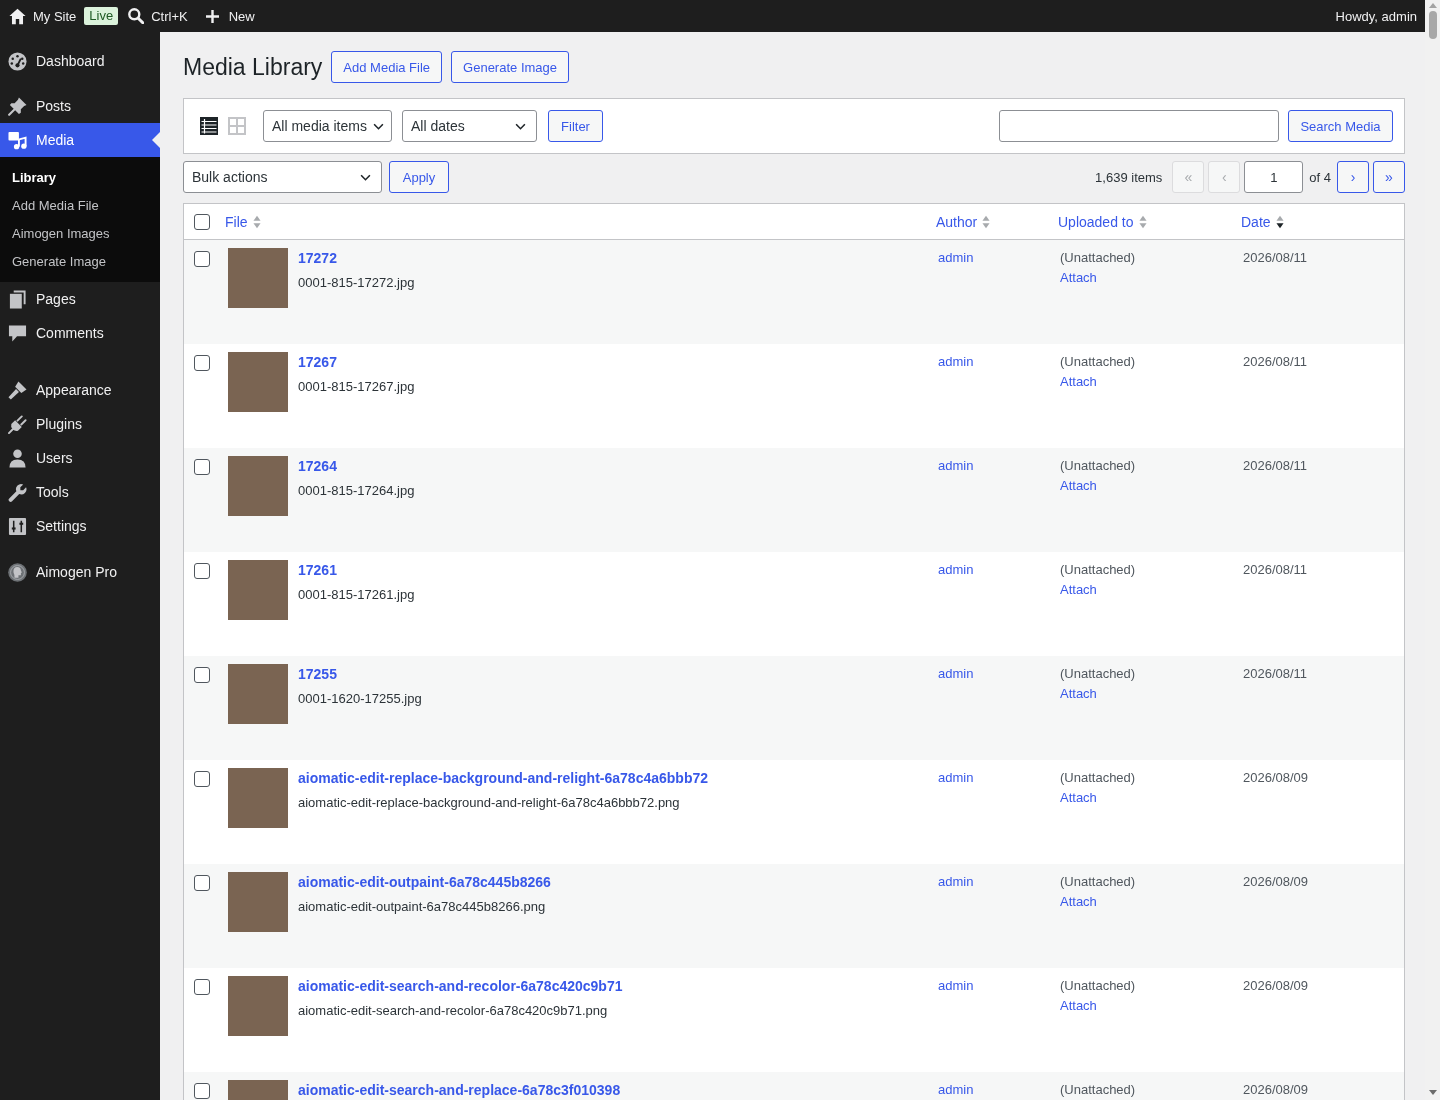  I want to click on submenu-item: Add Media File, so click(80, 206).